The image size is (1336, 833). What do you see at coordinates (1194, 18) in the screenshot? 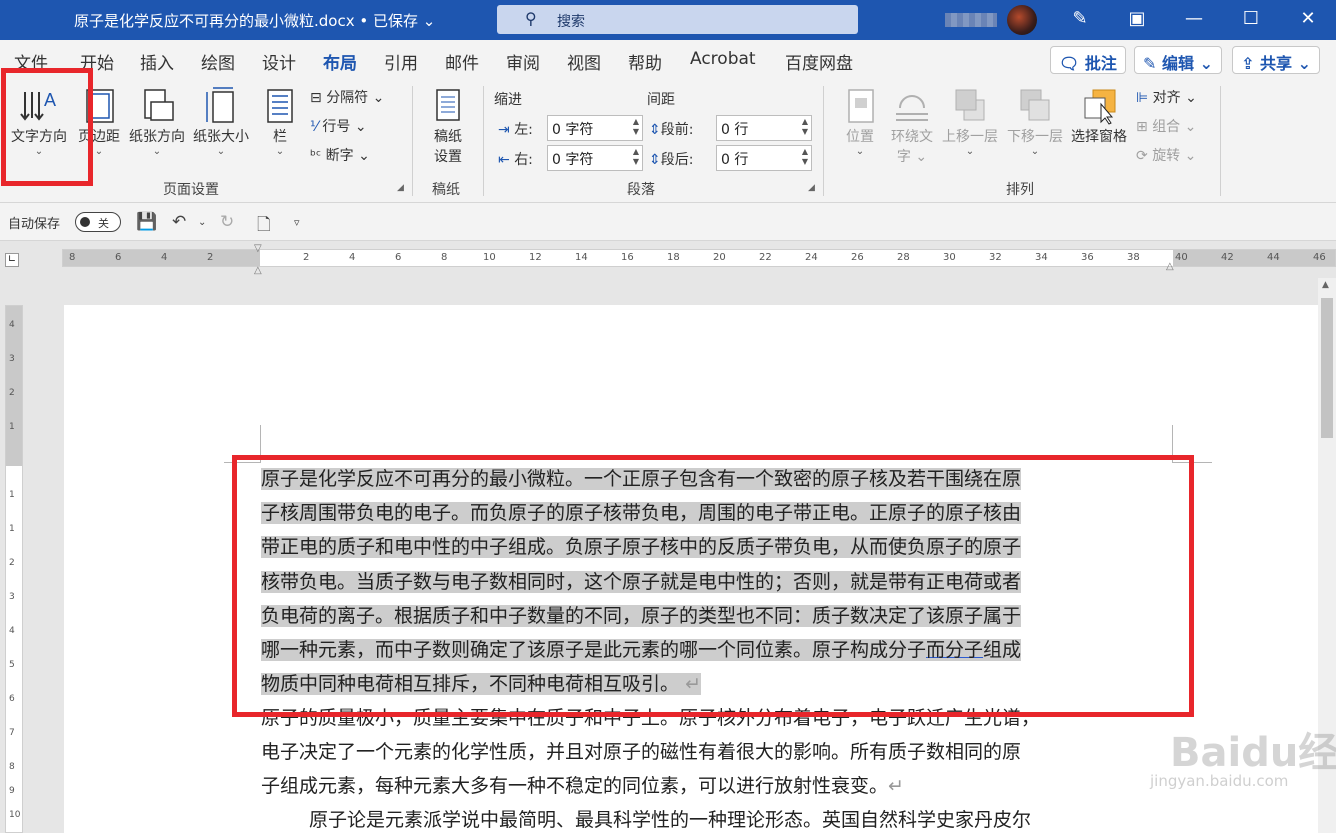
I see `minimize-icon: —` at bounding box center [1194, 18].